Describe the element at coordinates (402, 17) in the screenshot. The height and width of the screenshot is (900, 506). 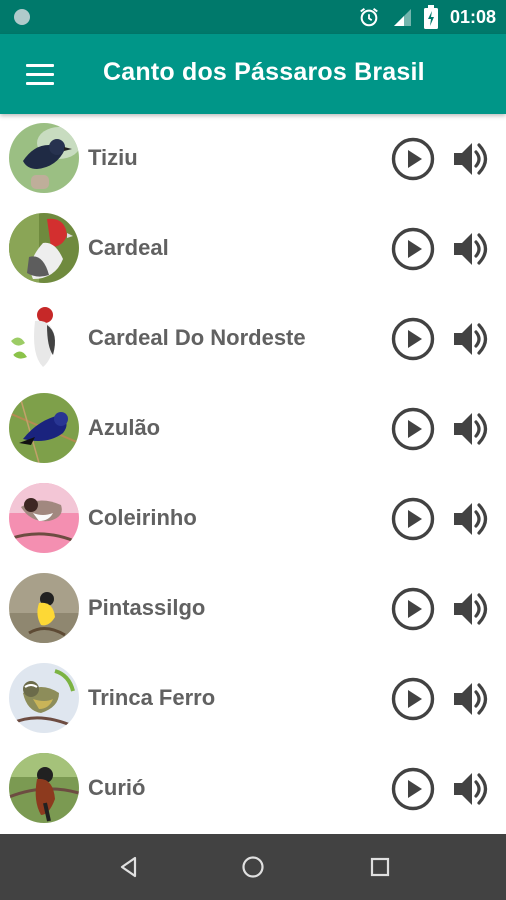
I see `signal-icon` at that location.